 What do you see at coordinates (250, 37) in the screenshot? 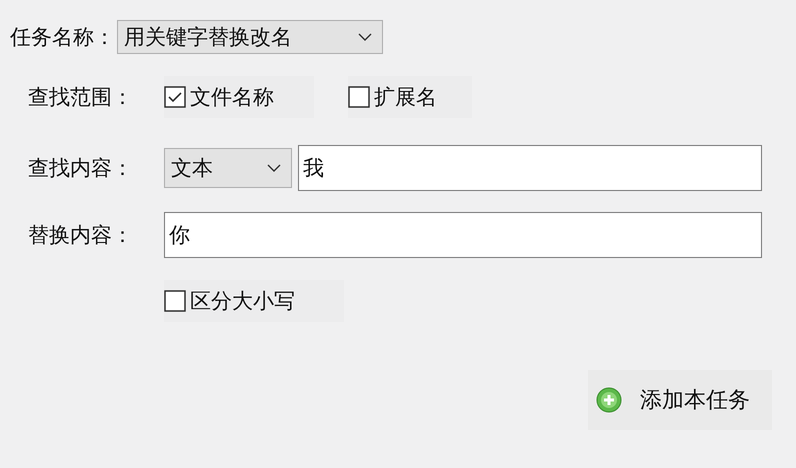
I see `task-name-dropdown: 用关键字替换改名` at bounding box center [250, 37].